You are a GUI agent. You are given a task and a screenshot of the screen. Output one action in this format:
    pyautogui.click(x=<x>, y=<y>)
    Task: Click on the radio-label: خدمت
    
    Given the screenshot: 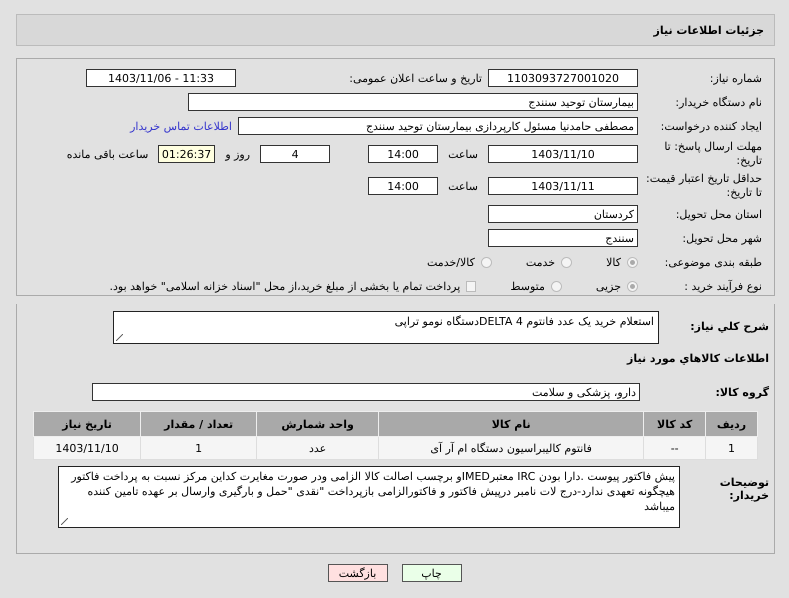 What is the action you would take?
    pyautogui.click(x=541, y=262)
    